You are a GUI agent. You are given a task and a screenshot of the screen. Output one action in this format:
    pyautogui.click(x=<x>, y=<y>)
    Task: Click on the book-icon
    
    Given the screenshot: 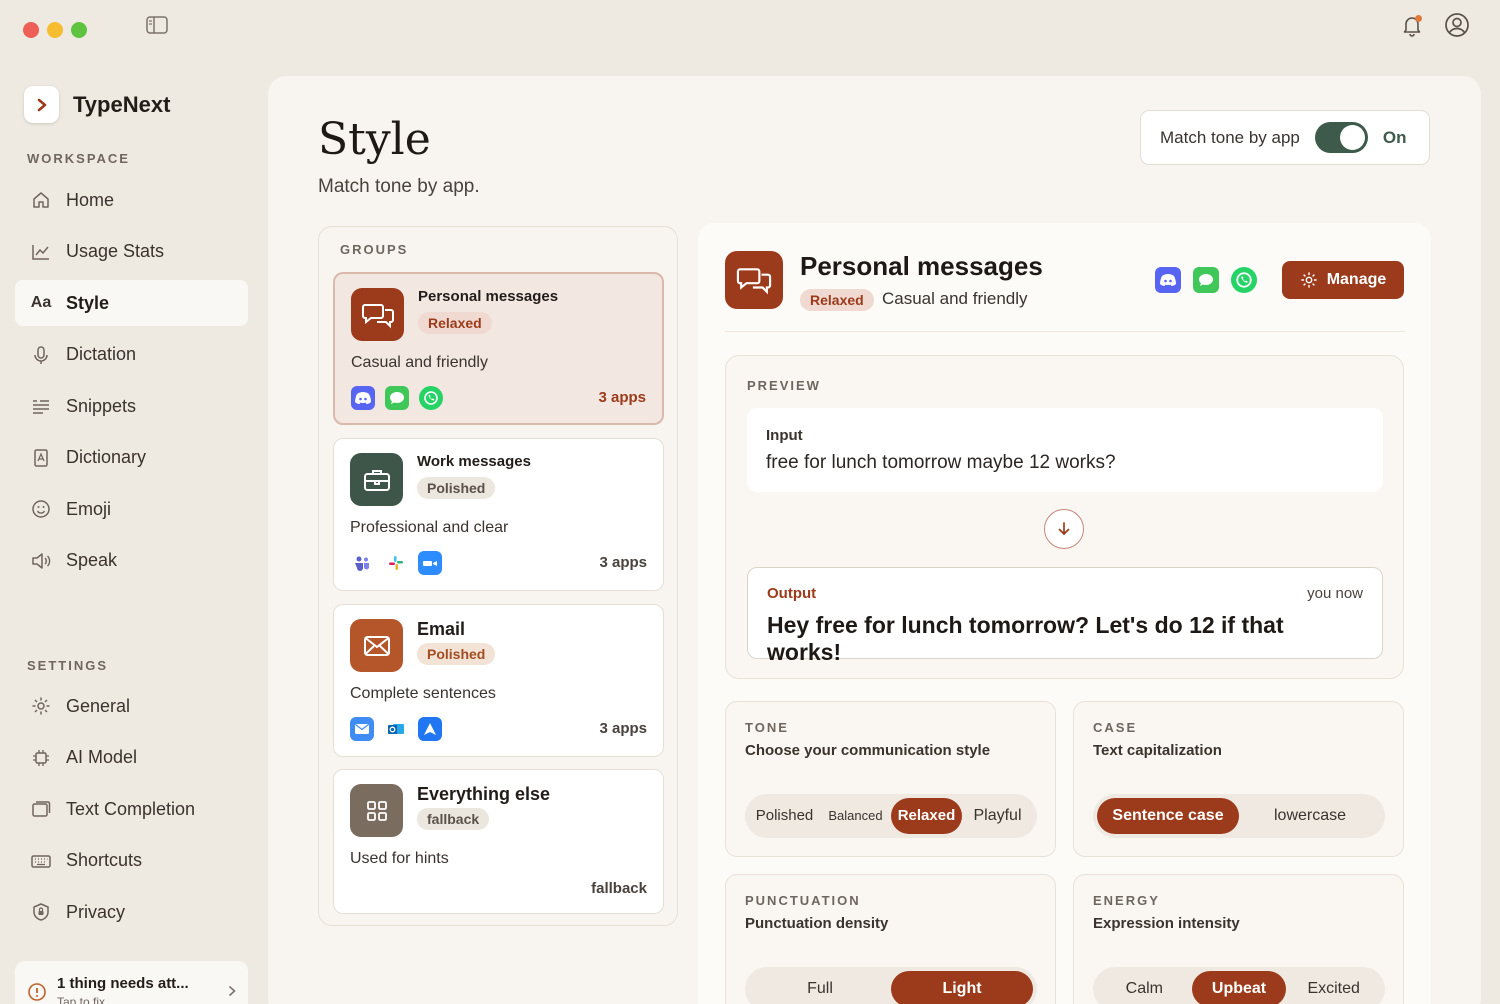 What is the action you would take?
    pyautogui.click(x=41, y=458)
    